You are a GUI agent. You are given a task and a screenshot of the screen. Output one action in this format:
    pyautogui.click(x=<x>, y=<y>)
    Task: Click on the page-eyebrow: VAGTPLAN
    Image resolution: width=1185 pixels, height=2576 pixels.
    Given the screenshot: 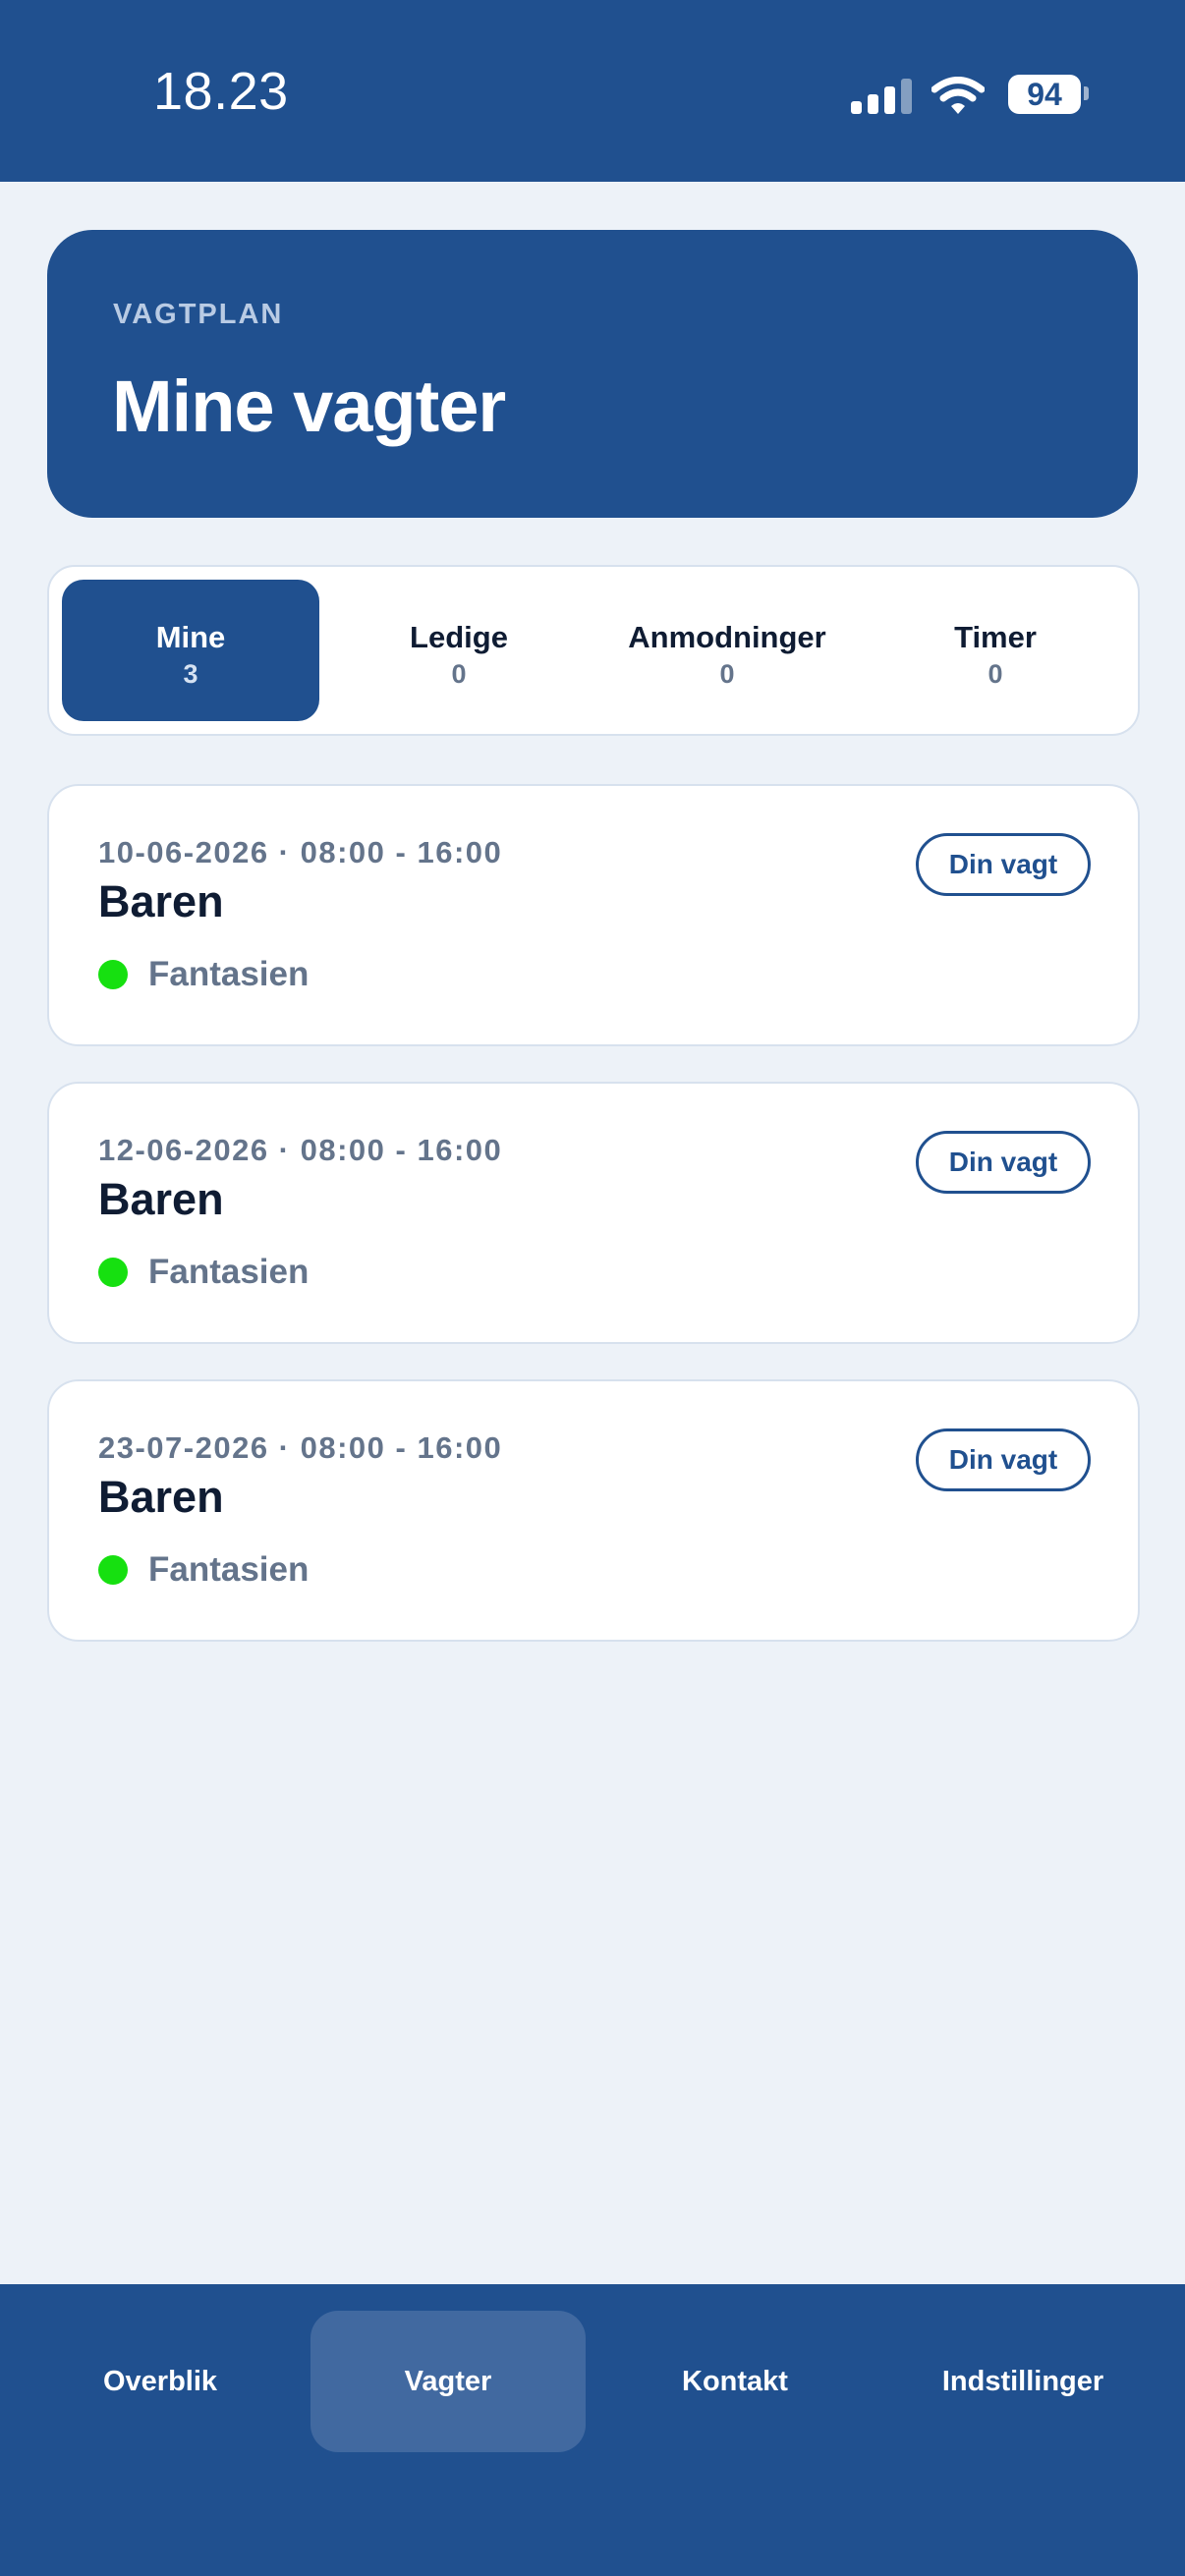 What is the action you would take?
    pyautogui.click(x=199, y=314)
    